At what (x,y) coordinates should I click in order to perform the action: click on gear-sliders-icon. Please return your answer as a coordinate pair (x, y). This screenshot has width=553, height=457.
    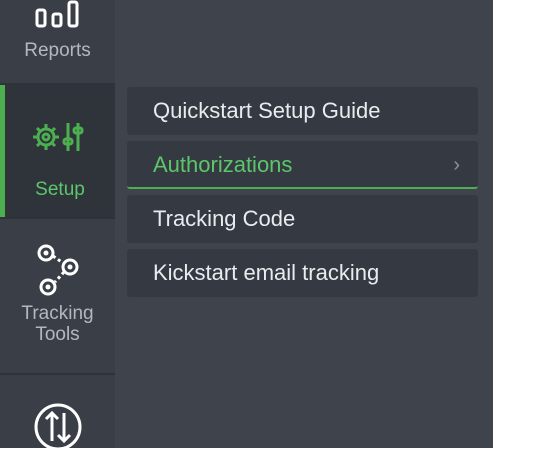
    Looking at the image, I should click on (58, 137).